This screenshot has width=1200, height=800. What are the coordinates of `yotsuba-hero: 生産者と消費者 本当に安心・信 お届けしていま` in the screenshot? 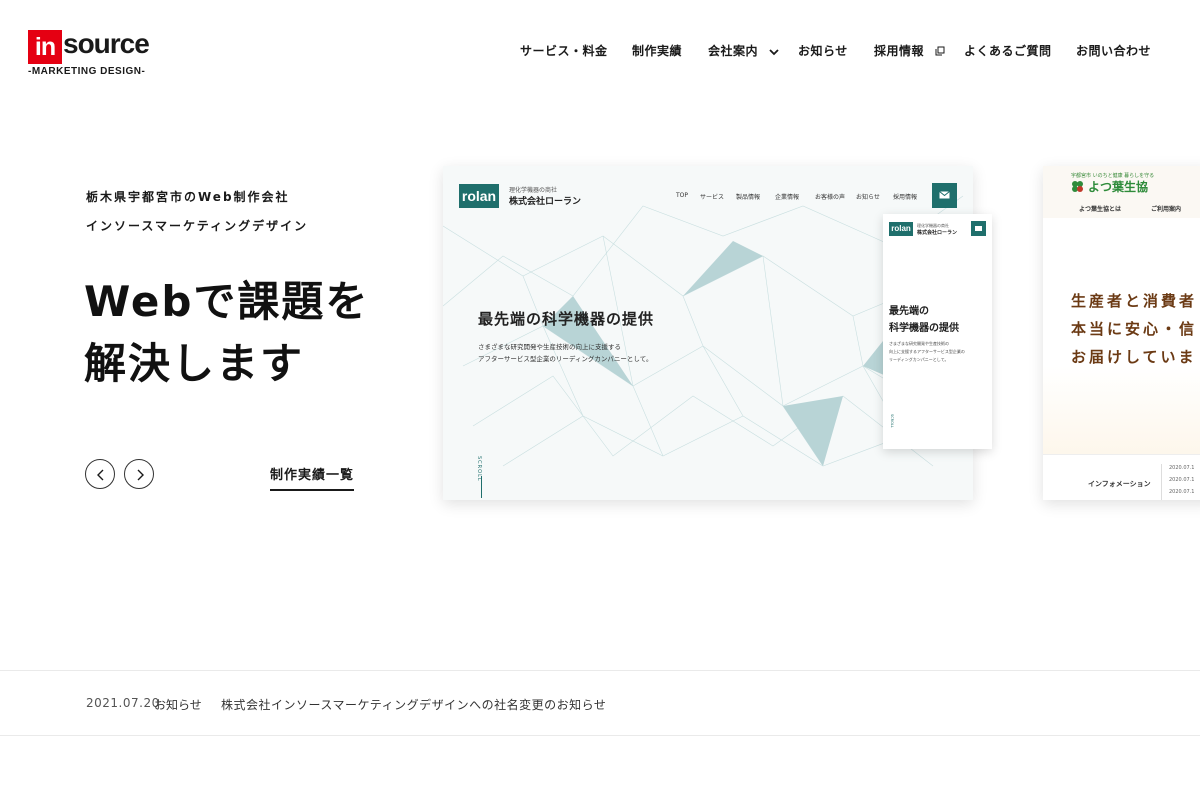 It's located at (1121, 342).